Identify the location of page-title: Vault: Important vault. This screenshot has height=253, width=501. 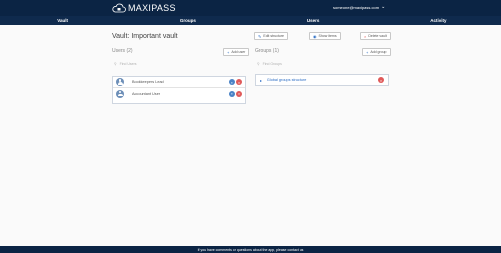
(145, 36).